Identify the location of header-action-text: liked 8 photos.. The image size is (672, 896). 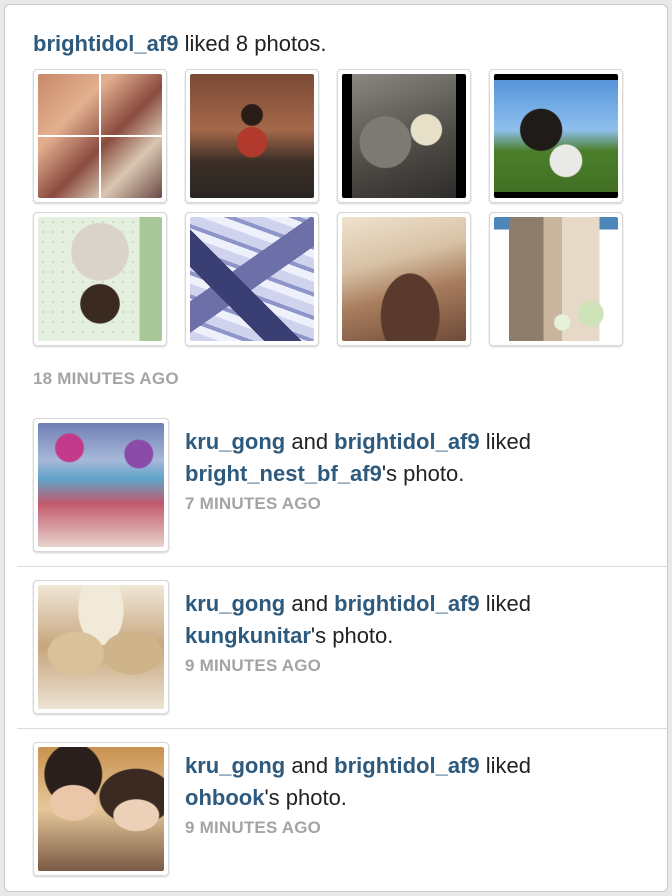
(252, 43).